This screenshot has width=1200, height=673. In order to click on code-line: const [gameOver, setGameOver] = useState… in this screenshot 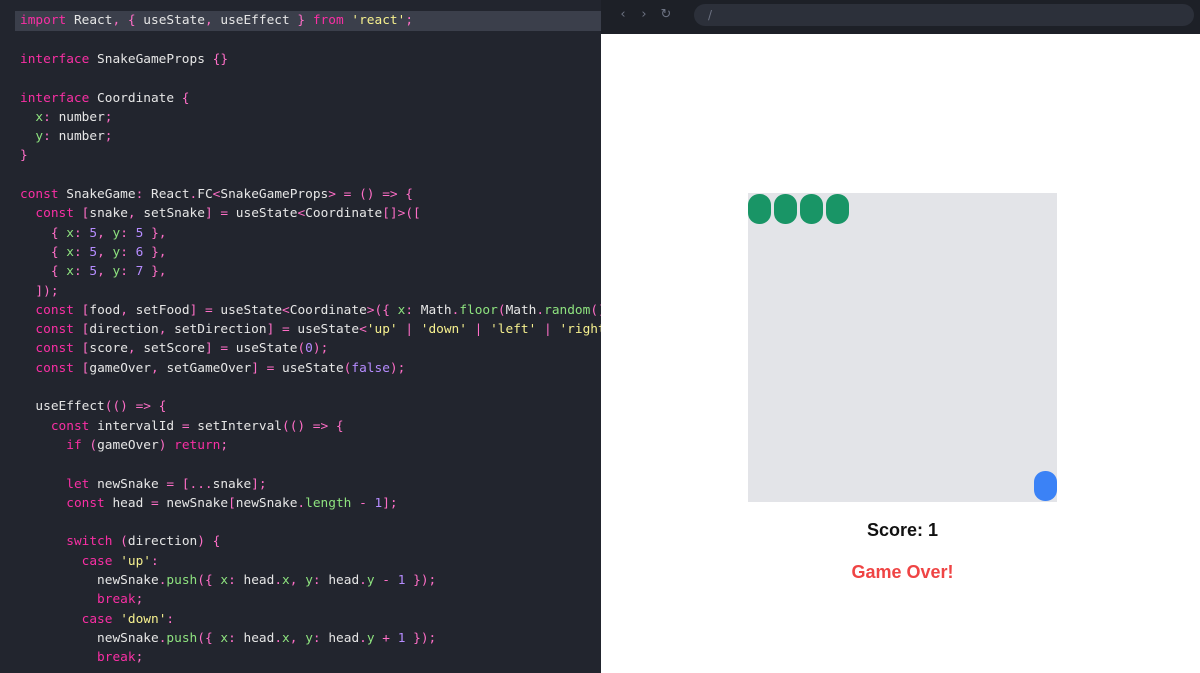, I will do `click(300, 368)`.